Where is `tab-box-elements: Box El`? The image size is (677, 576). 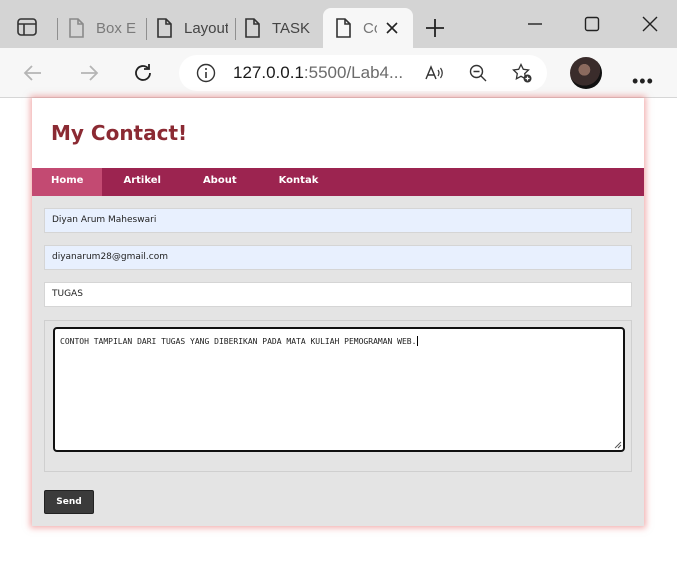 tab-box-elements: Box El is located at coordinates (104, 28).